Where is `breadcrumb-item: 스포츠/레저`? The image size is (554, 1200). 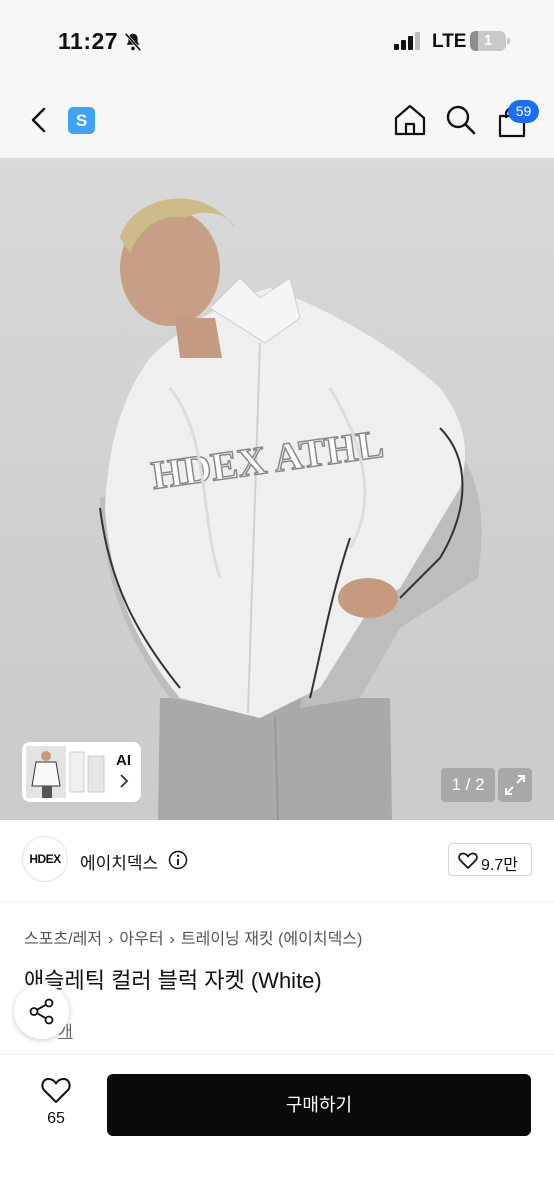
breadcrumb-item: 스포츠/레저 is located at coordinates (63, 939).